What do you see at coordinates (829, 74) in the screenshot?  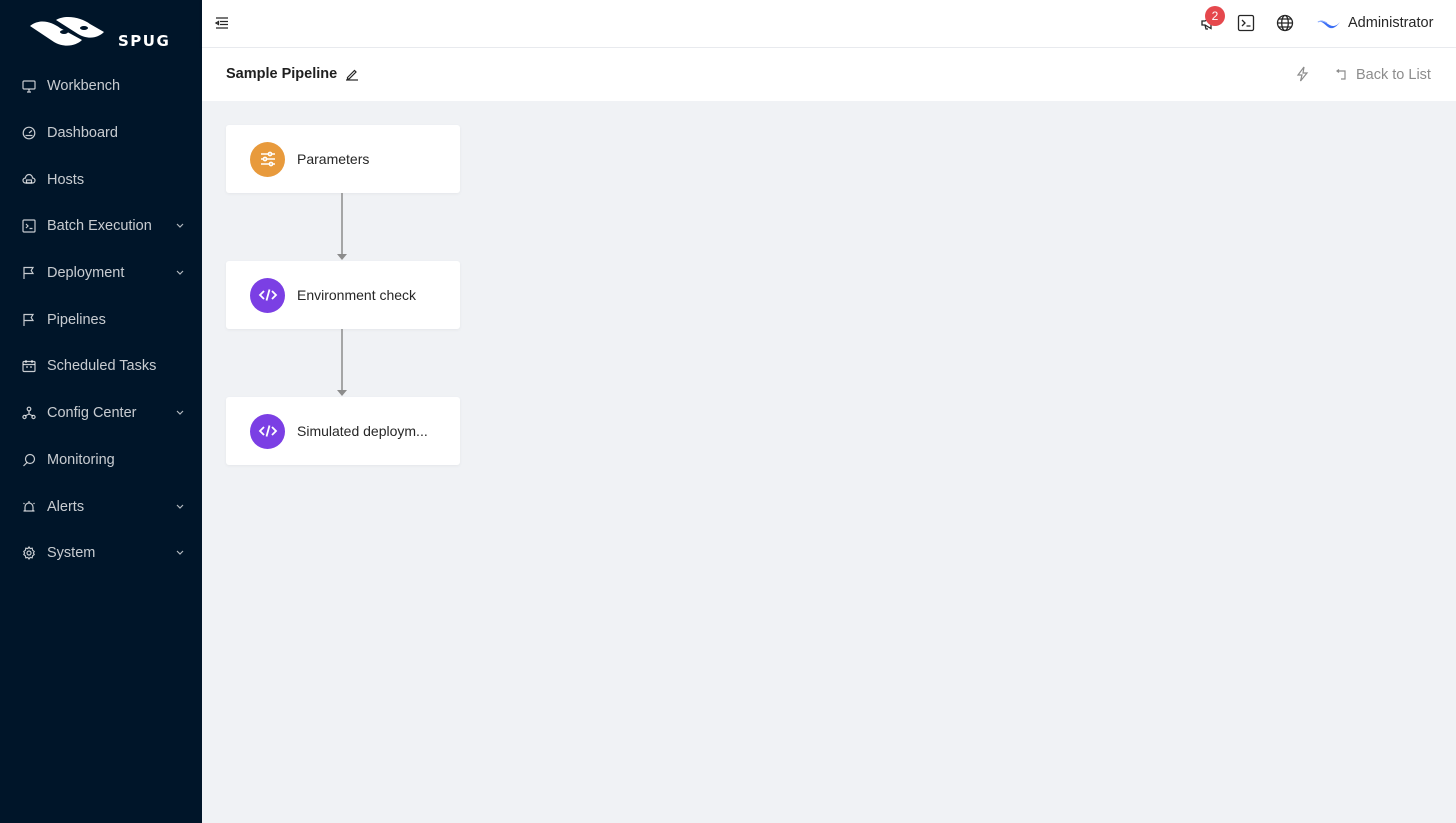 I see `page-header: Sample Pipeline Back to List` at bounding box center [829, 74].